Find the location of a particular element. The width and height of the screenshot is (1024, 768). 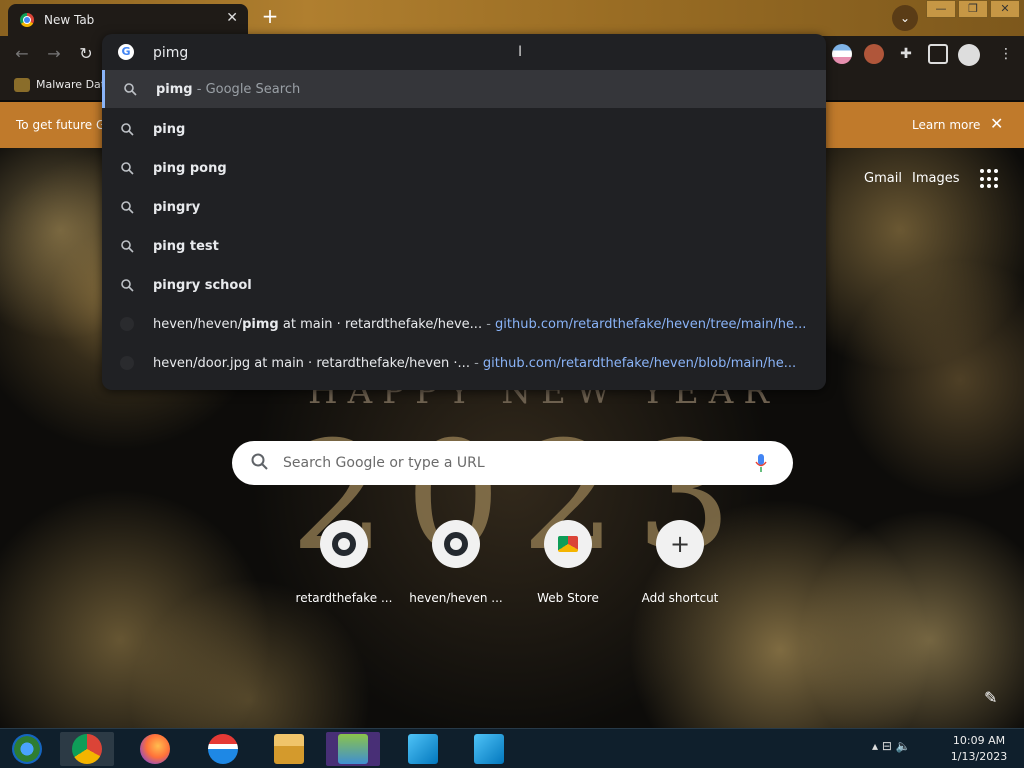

puzzle-extensions-icon: ✚ is located at coordinates (906, 54).